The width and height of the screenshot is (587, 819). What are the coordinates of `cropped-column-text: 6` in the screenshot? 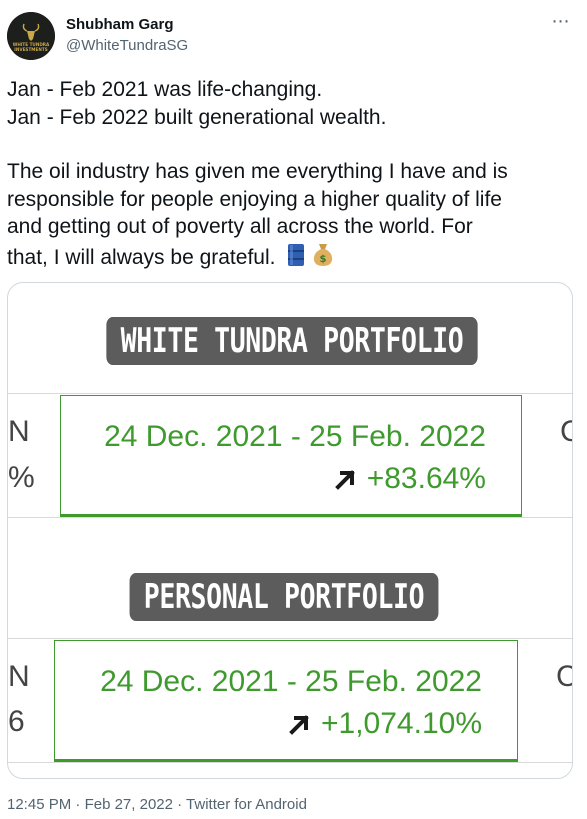 It's located at (16, 721).